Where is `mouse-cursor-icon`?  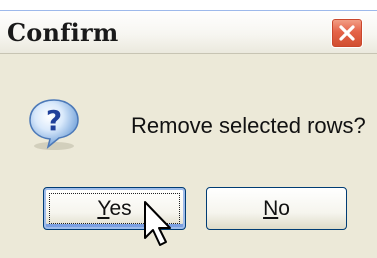 mouse-cursor-icon is located at coordinates (157, 223).